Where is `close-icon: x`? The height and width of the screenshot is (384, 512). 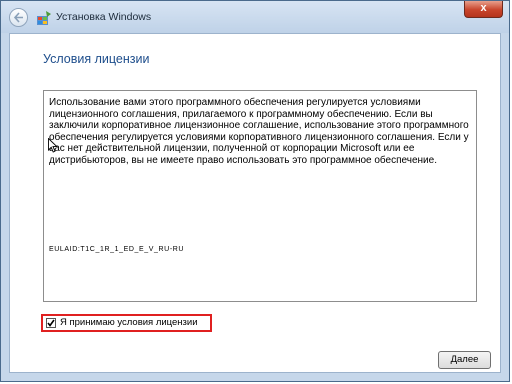 close-icon: x is located at coordinates (483, 8).